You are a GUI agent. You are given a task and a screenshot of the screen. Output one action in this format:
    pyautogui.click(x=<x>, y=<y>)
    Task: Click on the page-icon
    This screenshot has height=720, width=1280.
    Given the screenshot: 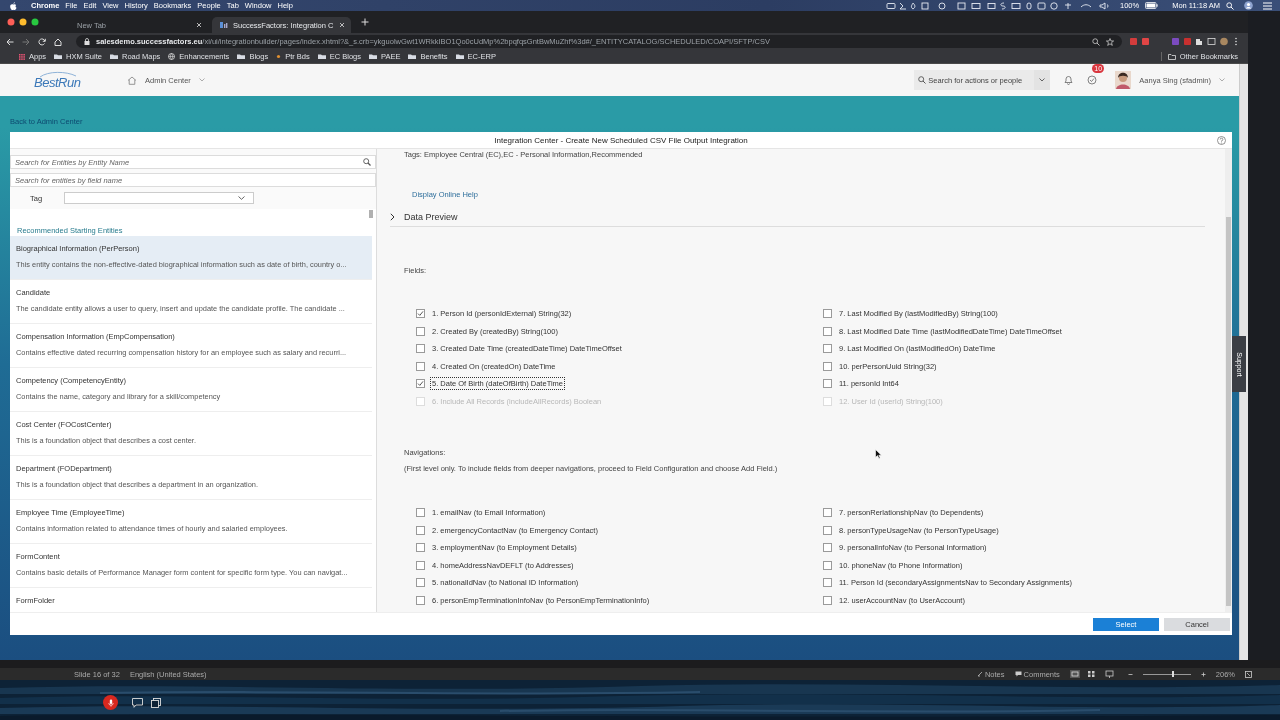 What is the action you would take?
    pyautogui.click(x=224, y=25)
    